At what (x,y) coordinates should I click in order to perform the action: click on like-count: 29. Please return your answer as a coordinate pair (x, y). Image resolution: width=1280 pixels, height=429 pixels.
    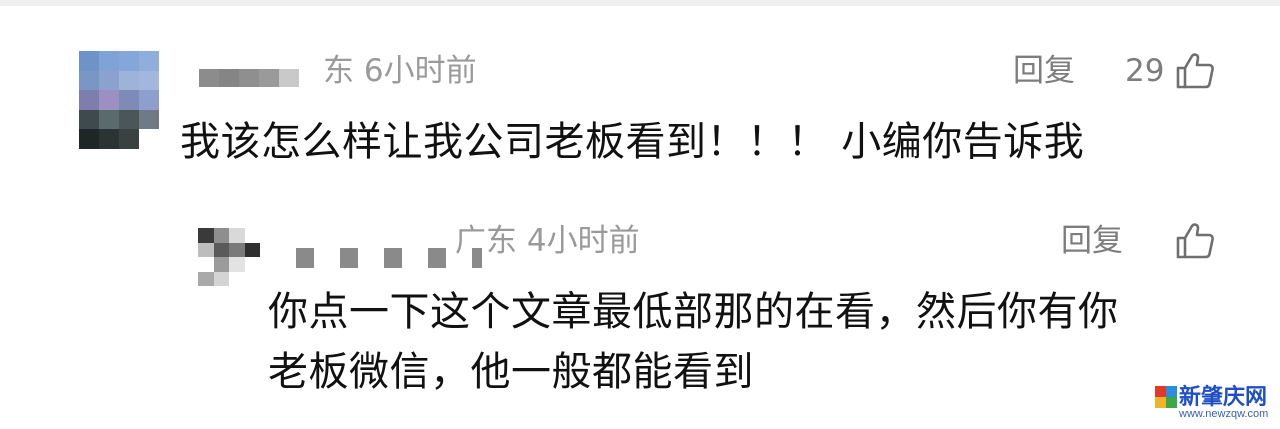
    Looking at the image, I should click on (1145, 71).